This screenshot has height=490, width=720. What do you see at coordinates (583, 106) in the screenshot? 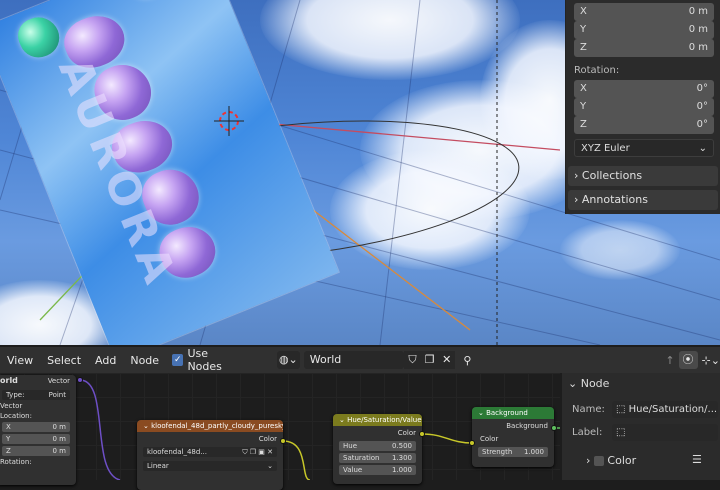
I see `field-label: Y` at bounding box center [583, 106].